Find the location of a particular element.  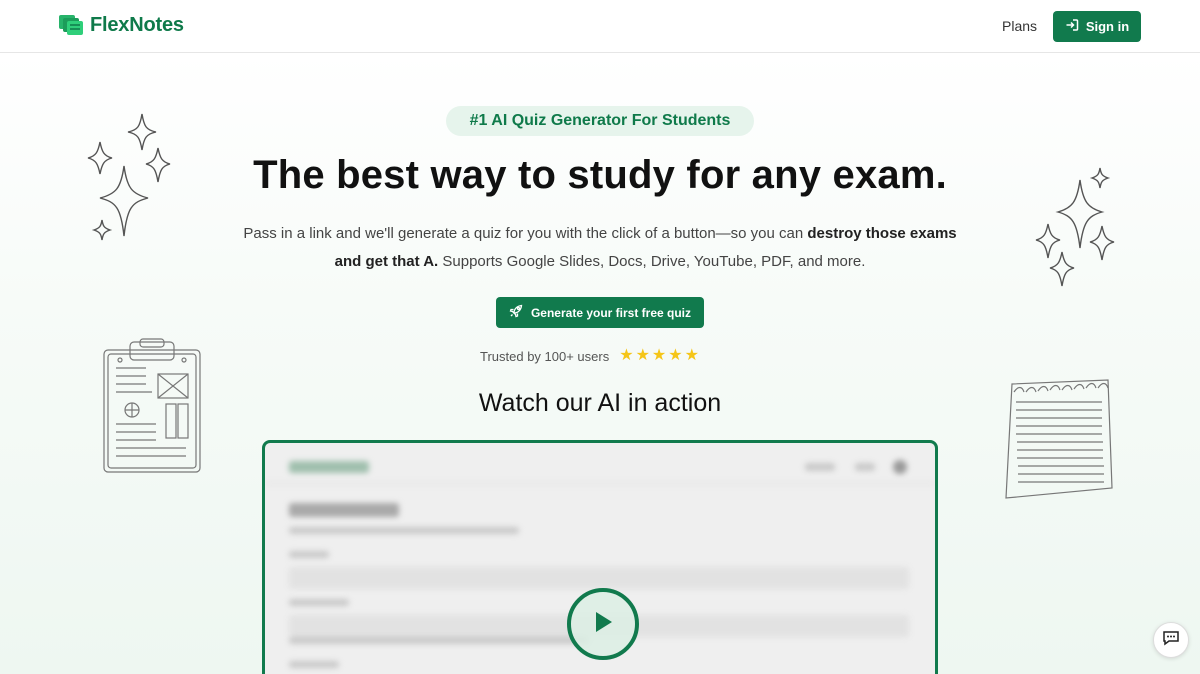

play-button is located at coordinates (603, 624).